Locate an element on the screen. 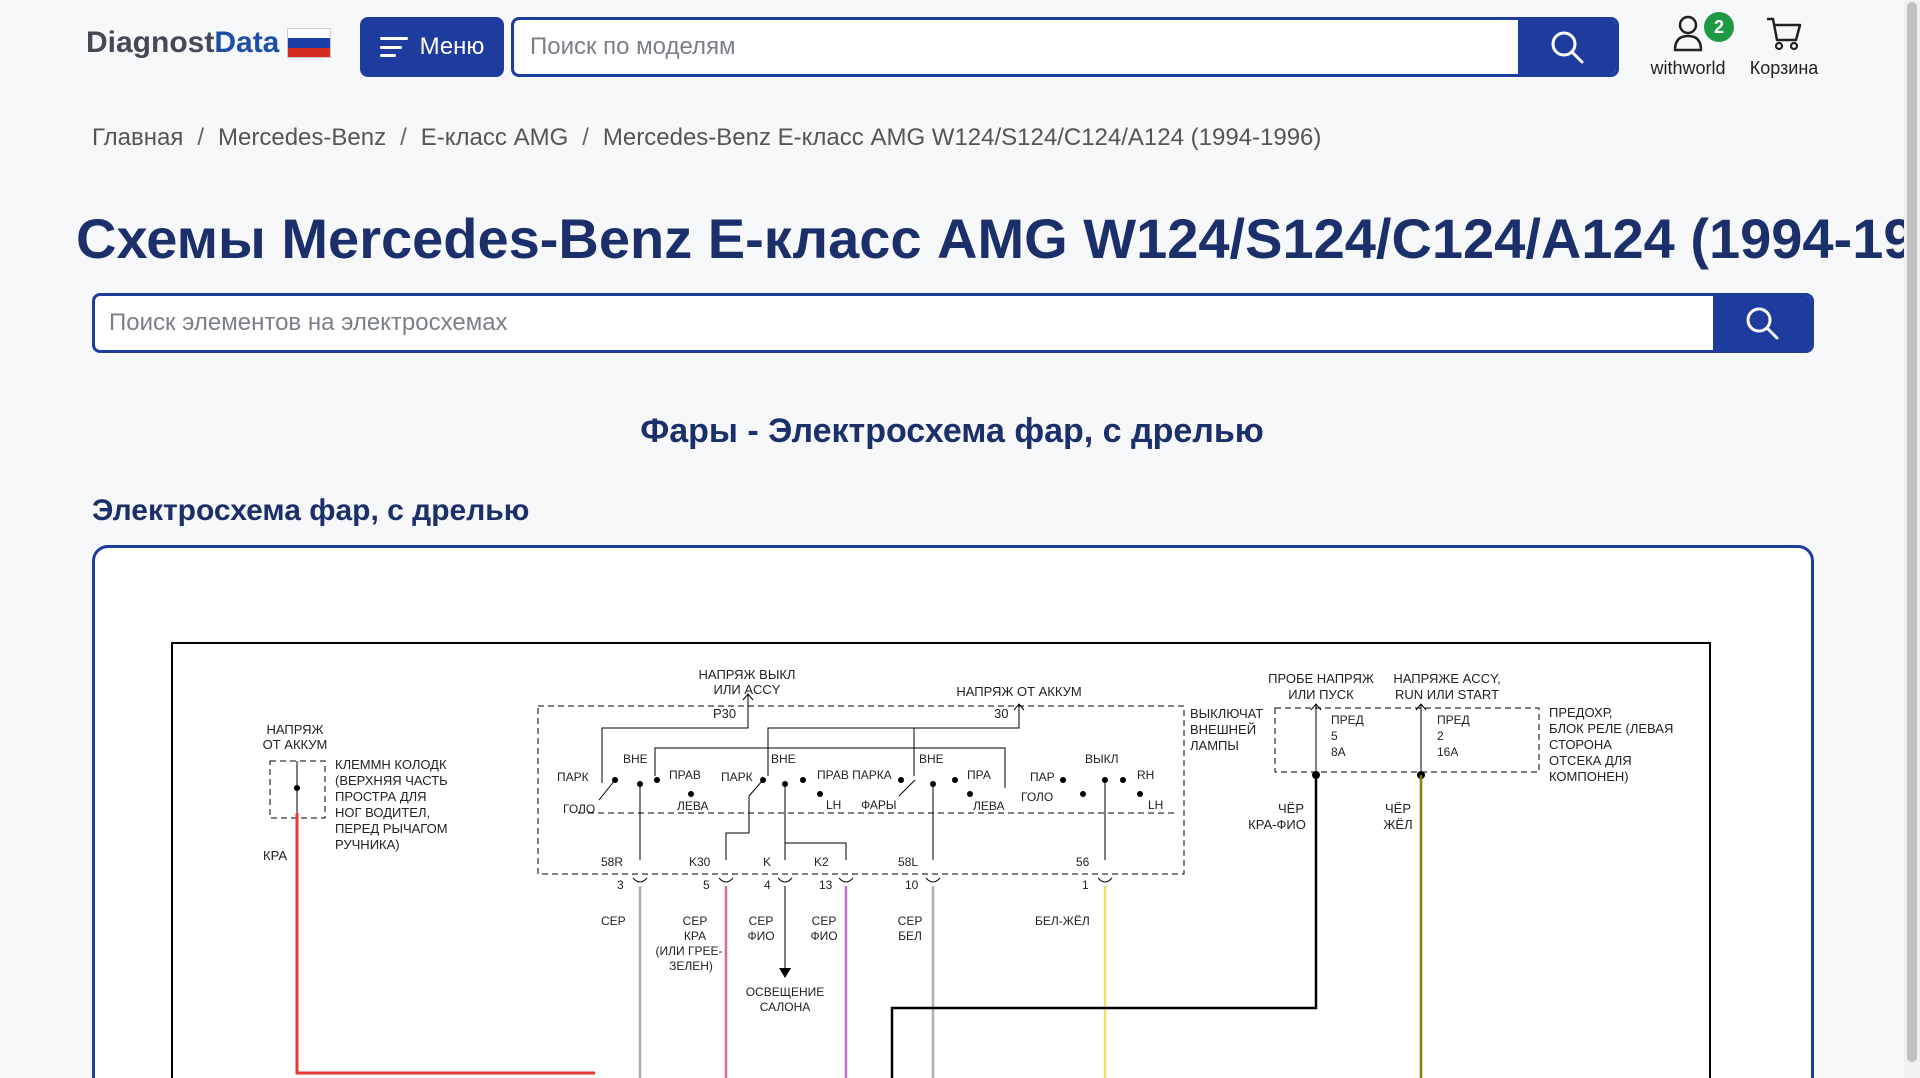  contact-prav-1: ПРАВ is located at coordinates (685, 775).